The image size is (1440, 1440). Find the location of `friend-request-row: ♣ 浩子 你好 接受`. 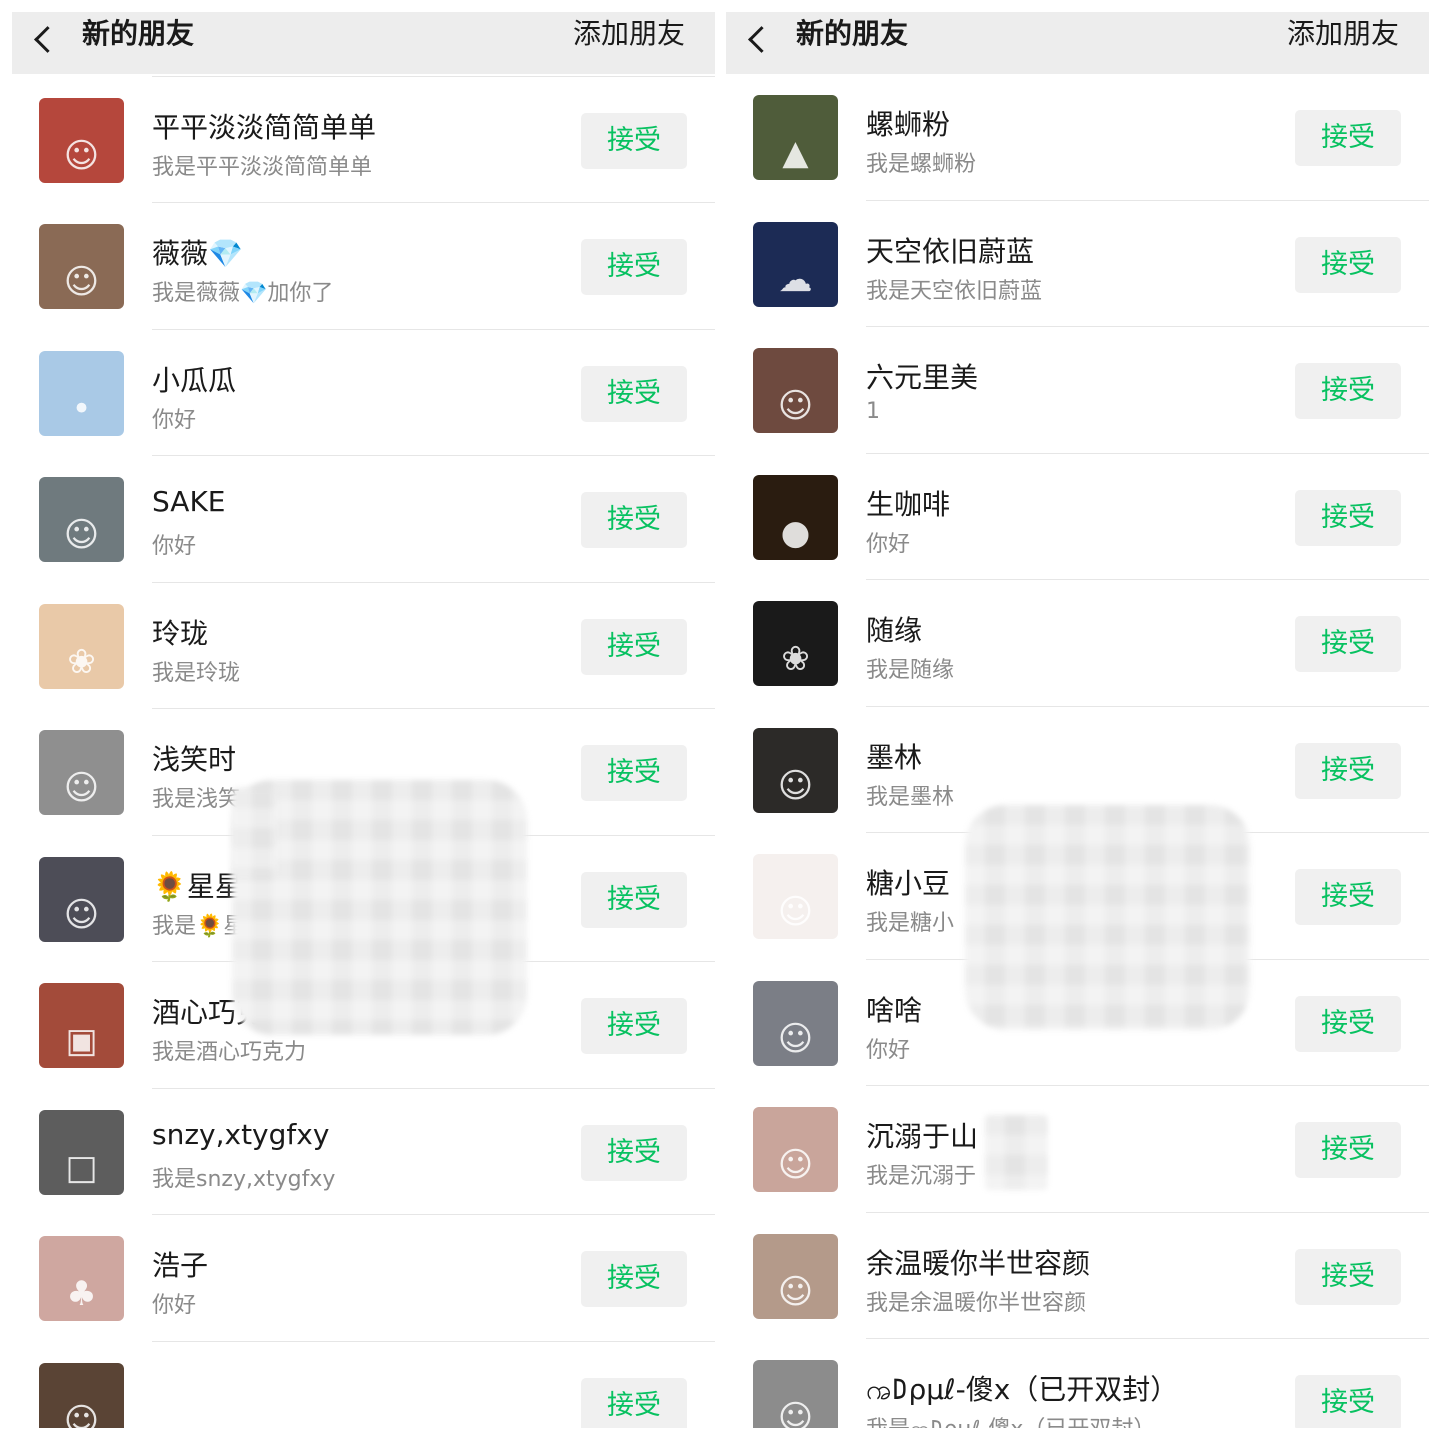

friend-request-row: ♣ 浩子 你好 接受 is located at coordinates (363, 1278).